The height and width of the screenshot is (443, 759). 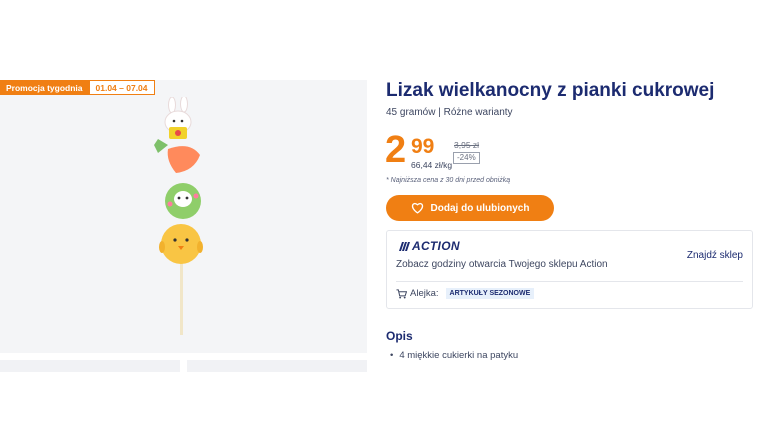 What do you see at coordinates (467, 145) in the screenshot?
I see `old-price: 3,95 zł` at bounding box center [467, 145].